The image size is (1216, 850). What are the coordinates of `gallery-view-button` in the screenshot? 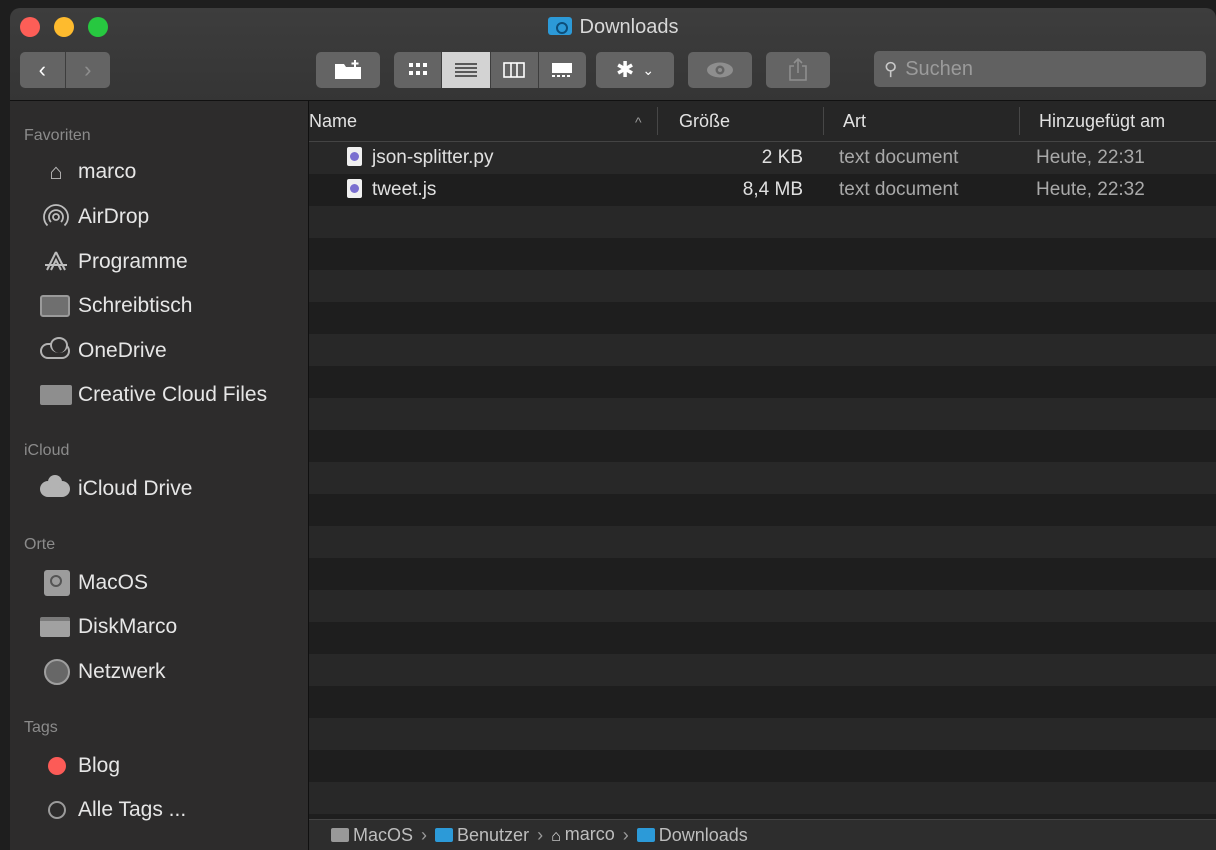 It's located at (562, 70).